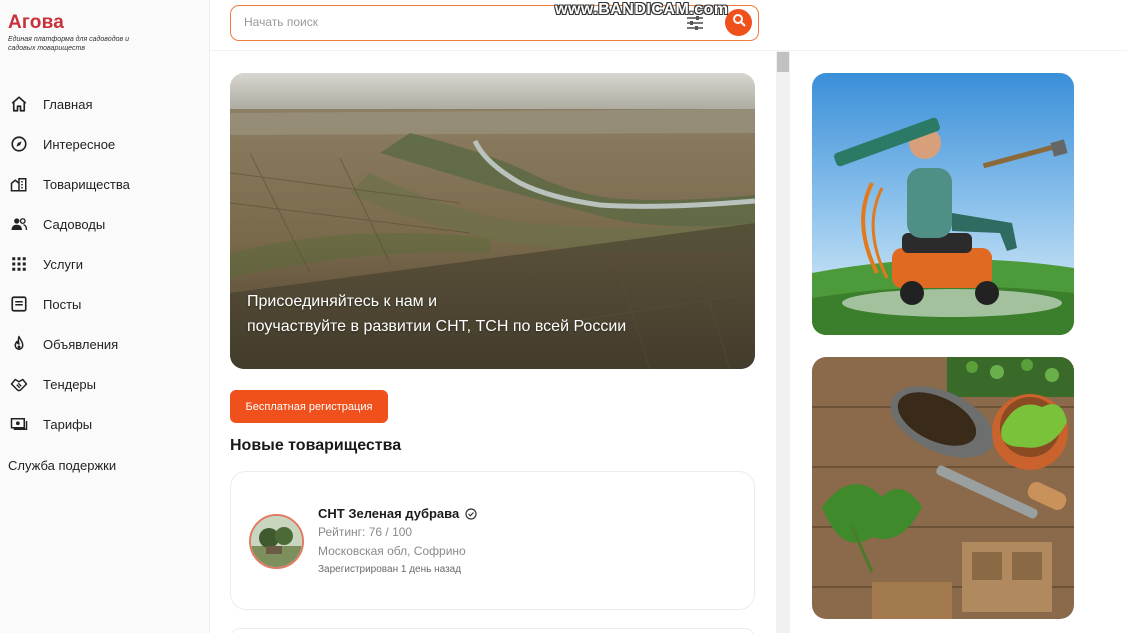 The image size is (1127, 633). I want to click on sidebar-item-services: Услуги, so click(105, 264).